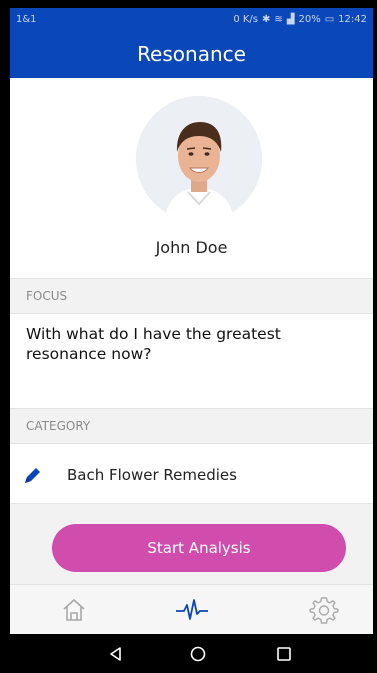  I want to click on page-title: Resonance, so click(191, 54).